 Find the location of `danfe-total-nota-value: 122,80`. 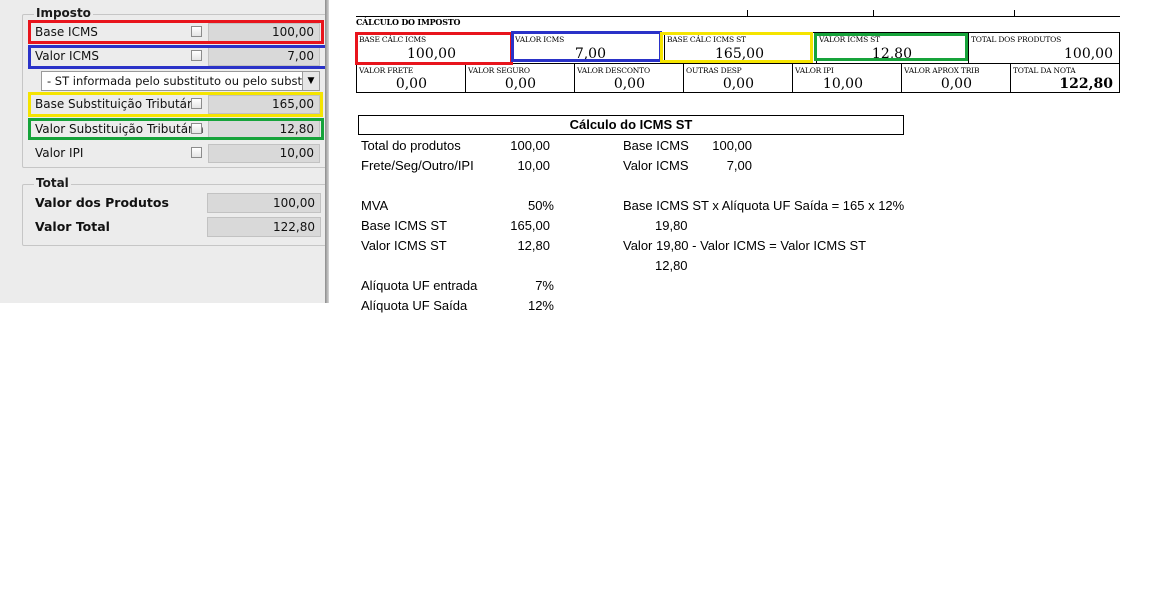

danfe-total-nota-value: 122,80 is located at coordinates (1086, 84).